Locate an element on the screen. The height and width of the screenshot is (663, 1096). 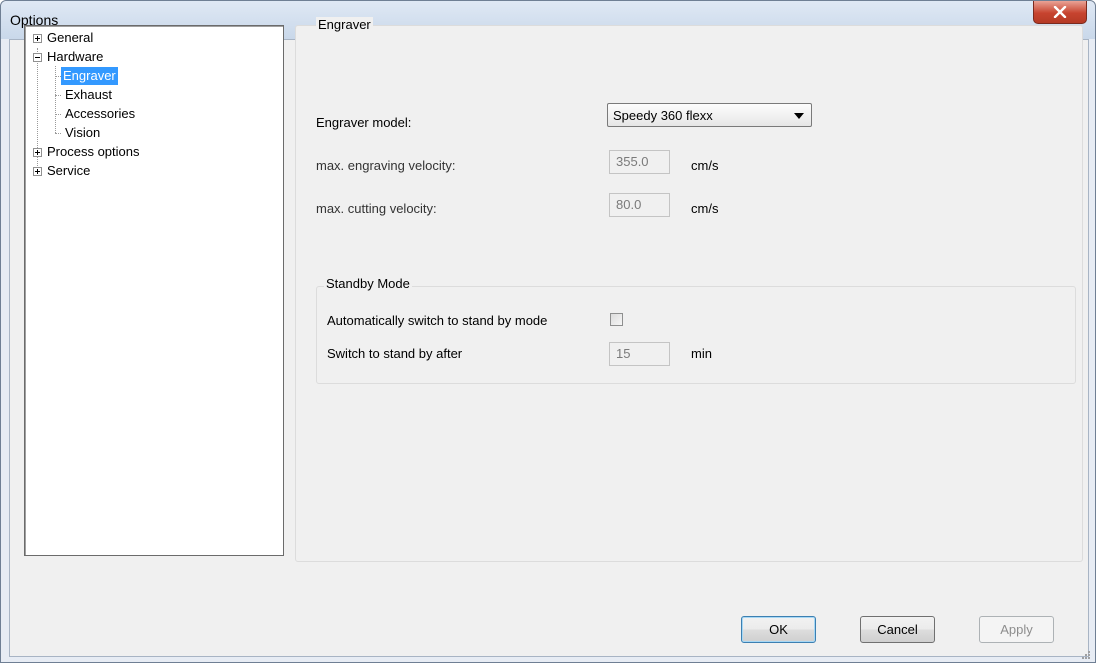
tree-item-engraver: Engraver is located at coordinates (150, 76).